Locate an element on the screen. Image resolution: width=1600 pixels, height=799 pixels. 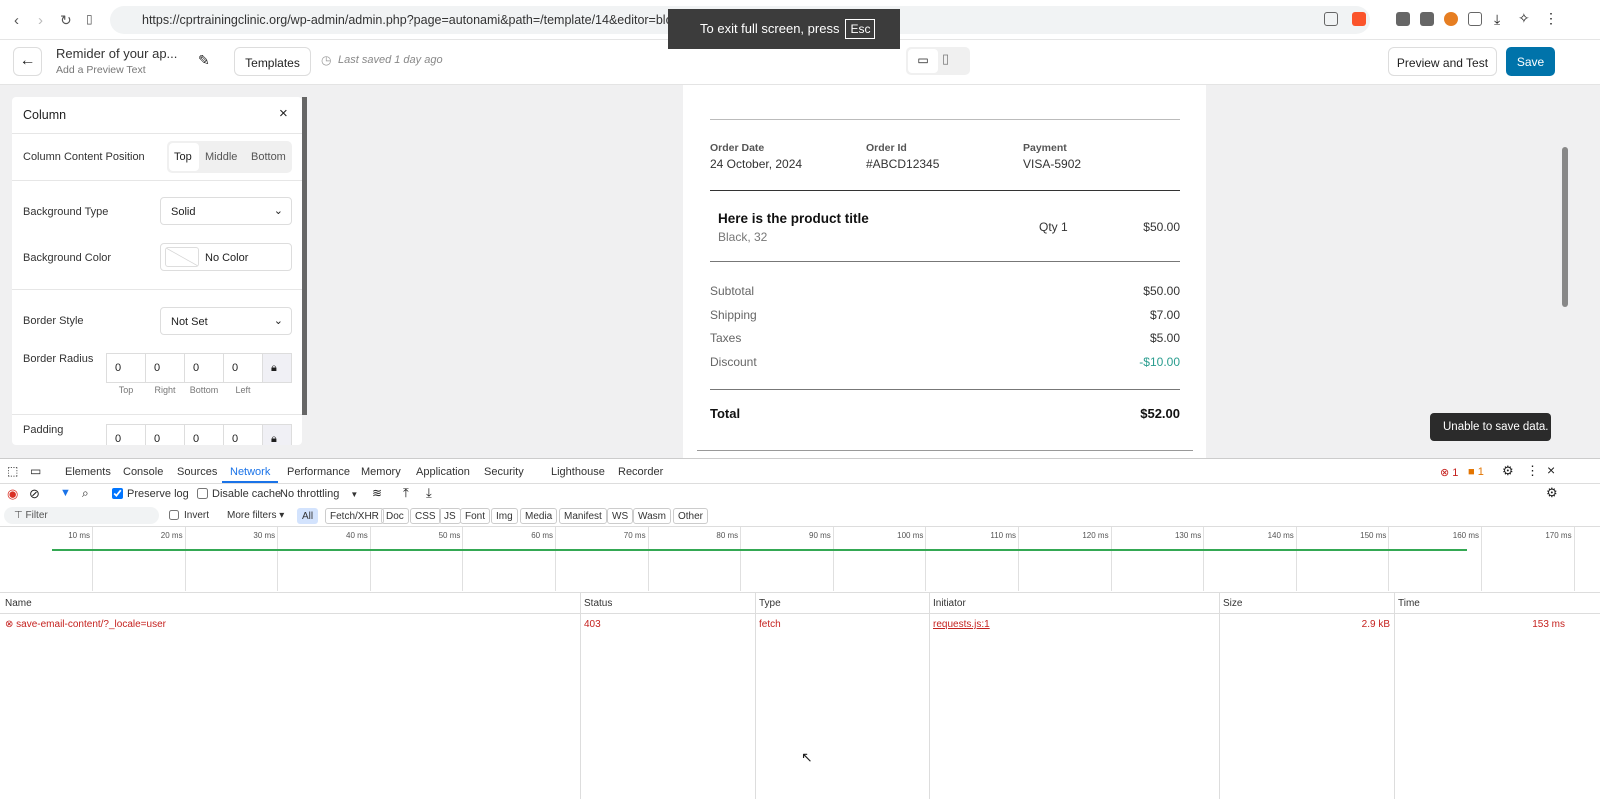
tab-application: Application is located at coordinates (443, 472).